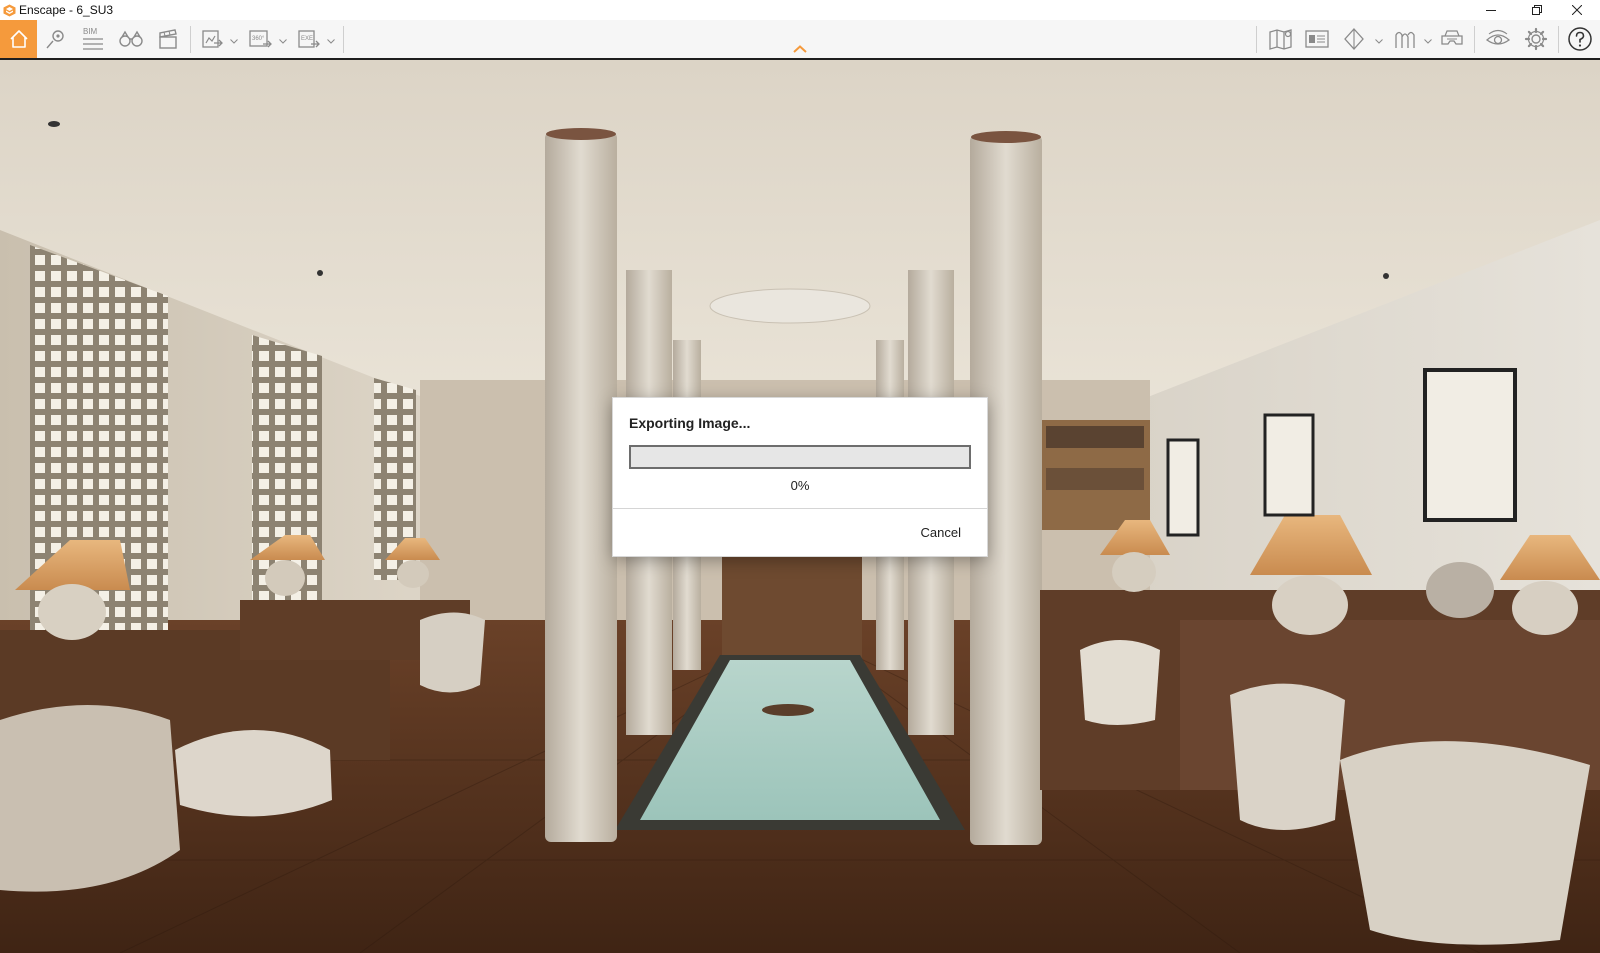 Image resolution: width=1600 pixels, height=953 pixels. I want to click on chevron-up-icon, so click(800, 49).